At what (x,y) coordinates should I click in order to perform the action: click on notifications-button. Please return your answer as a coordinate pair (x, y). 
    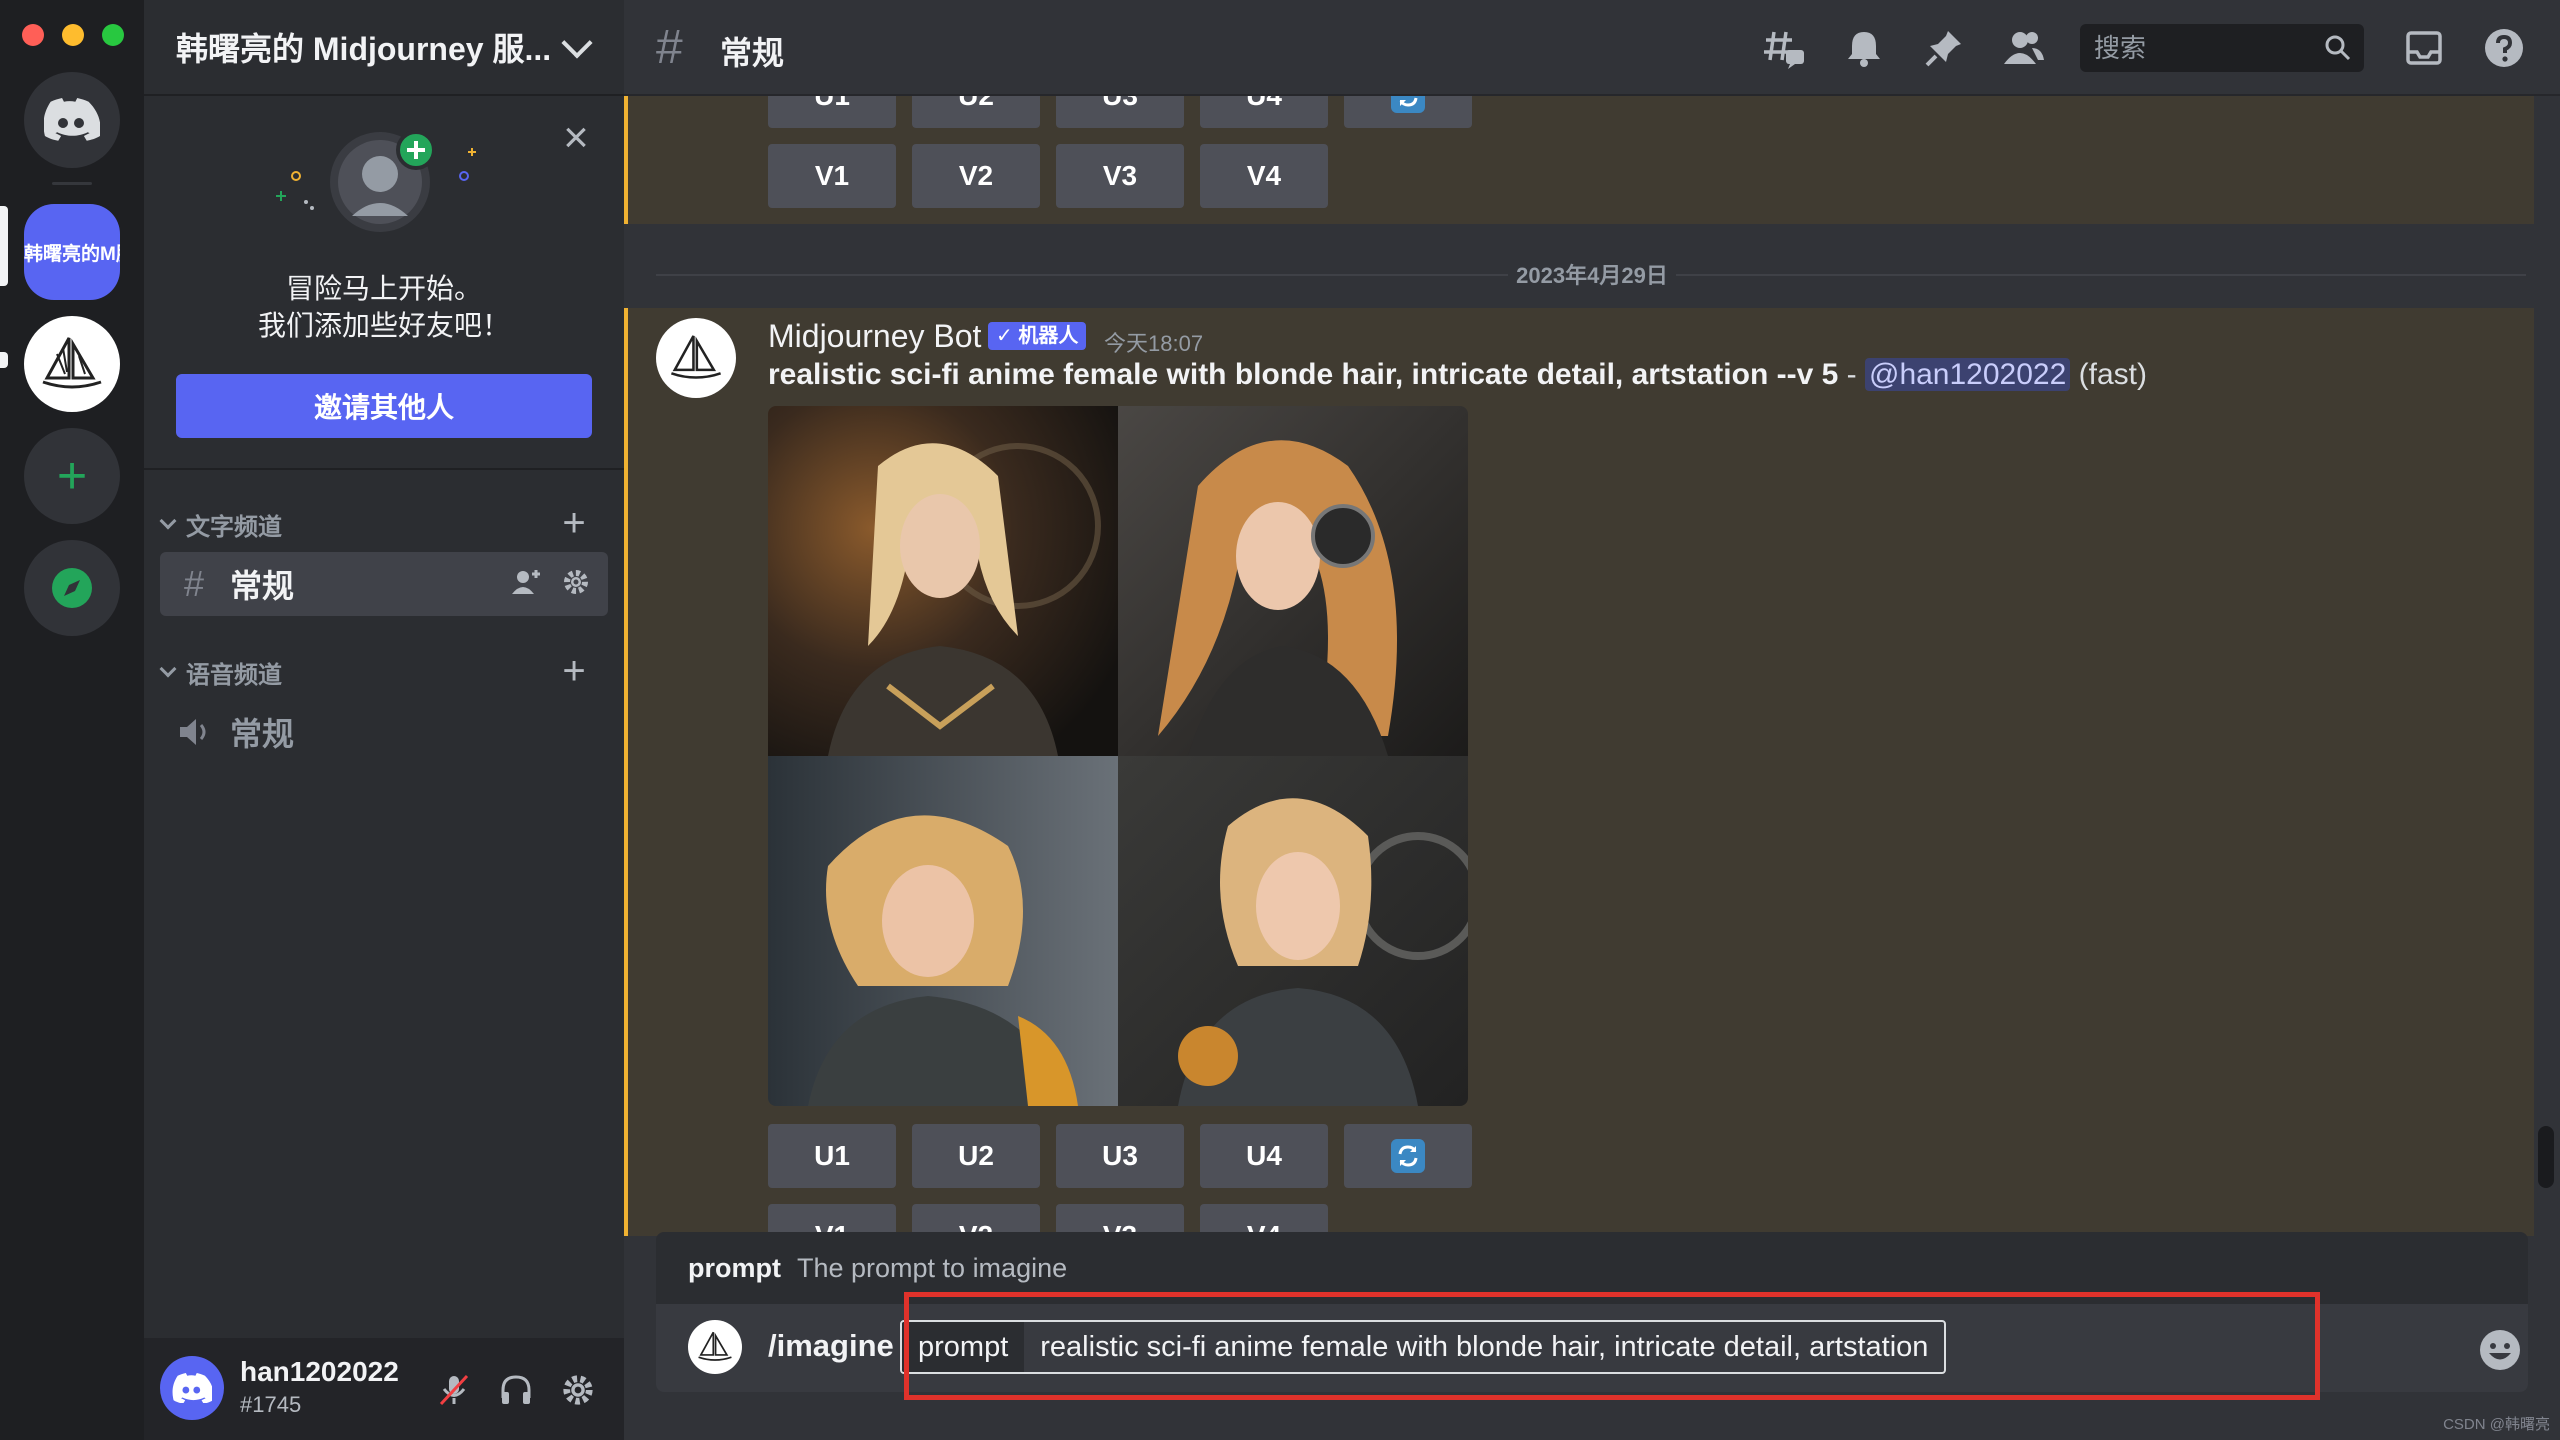
    Looking at the image, I should click on (1864, 48).